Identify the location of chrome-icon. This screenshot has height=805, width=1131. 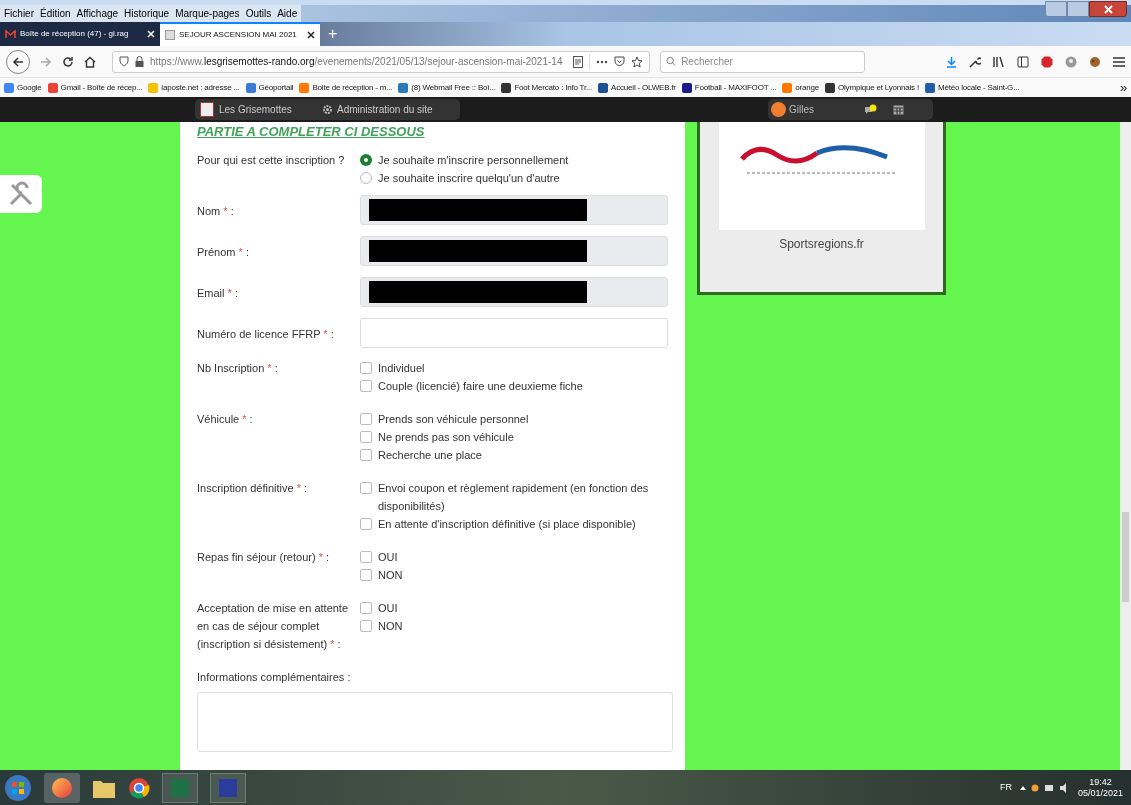
(139, 787).